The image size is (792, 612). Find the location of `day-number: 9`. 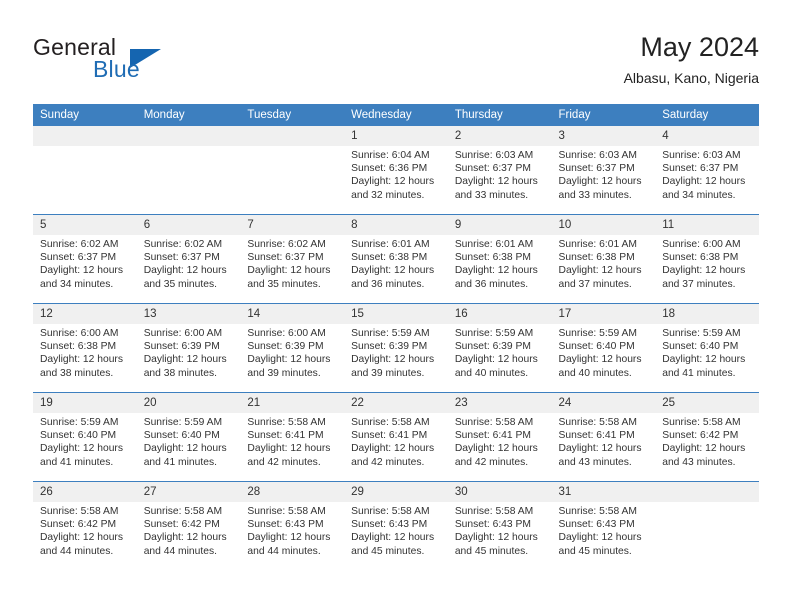

day-number: 9 is located at coordinates (499, 225).